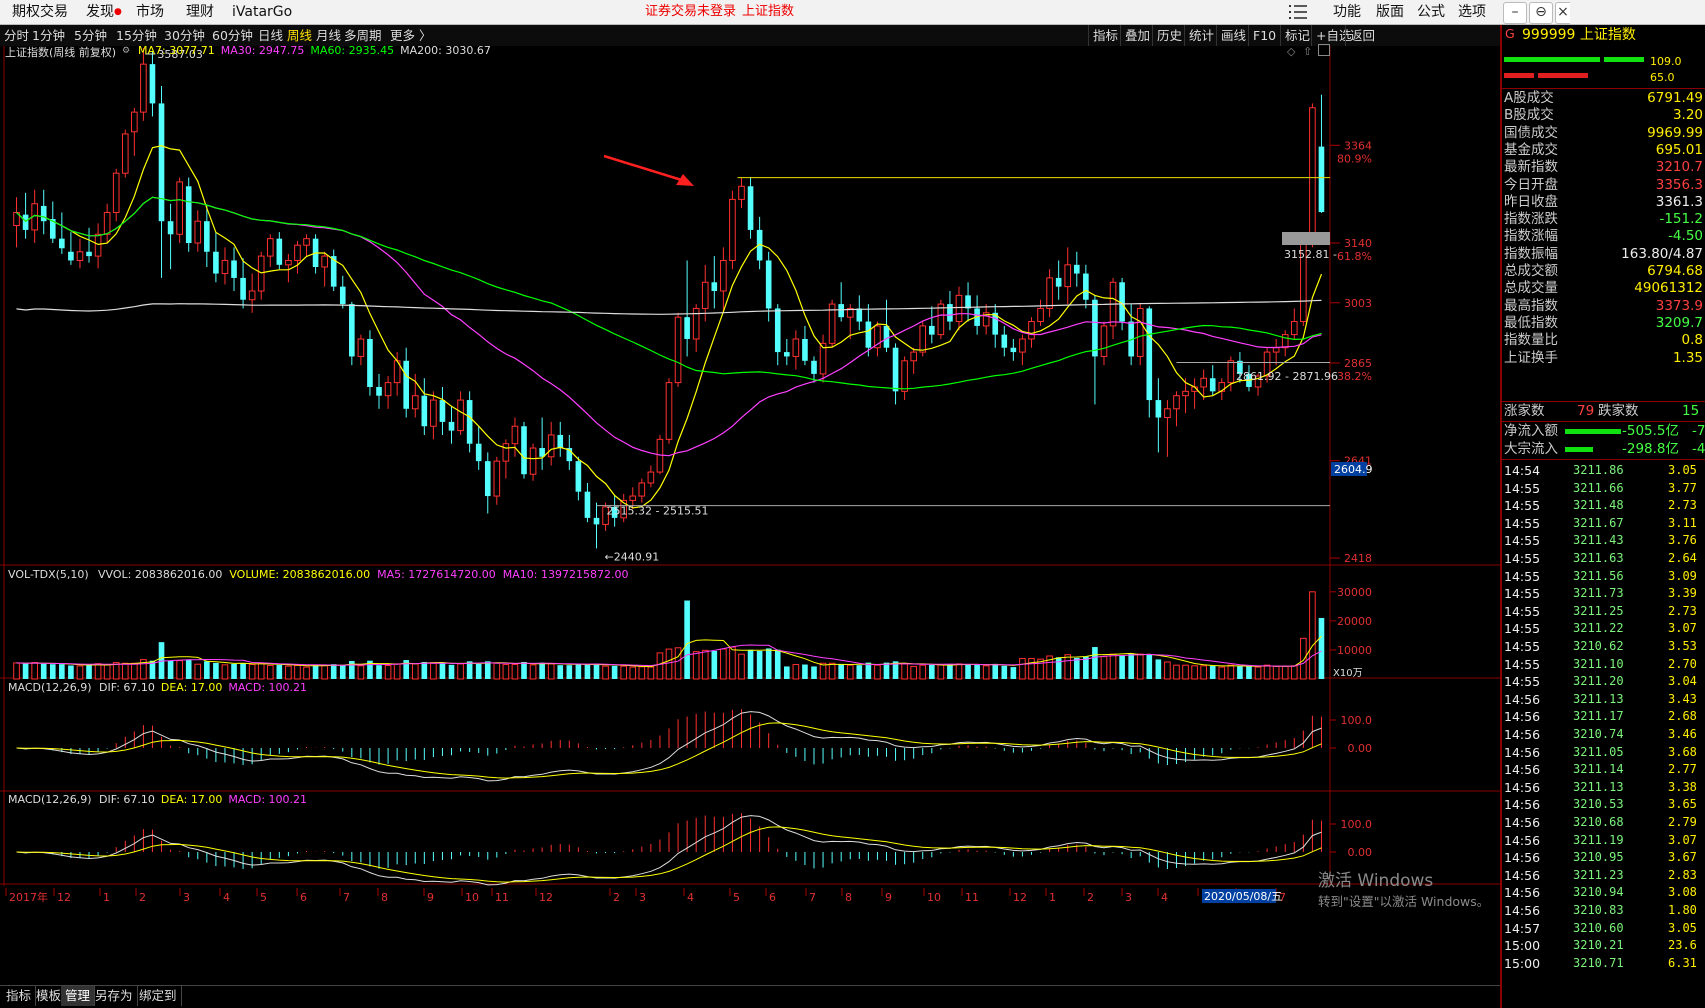  I want to click on x-axis-label-6: 5, so click(263, 897).